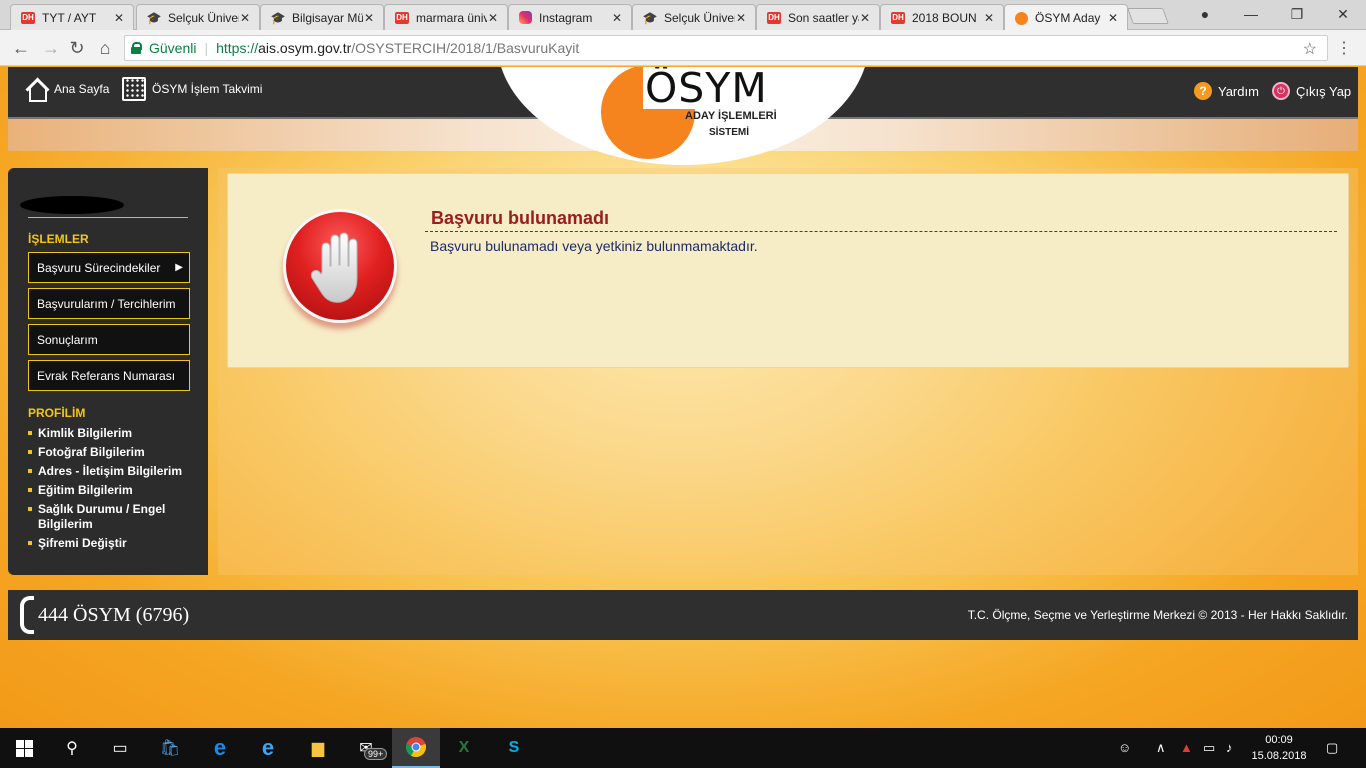 The width and height of the screenshot is (1366, 768). Describe the element at coordinates (57, 413) in the screenshot. I see `profile-heading: PROFİLİM` at that location.